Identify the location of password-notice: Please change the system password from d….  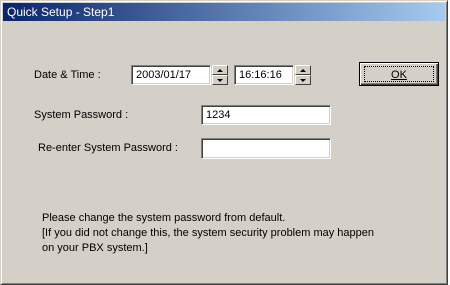
(208, 233).